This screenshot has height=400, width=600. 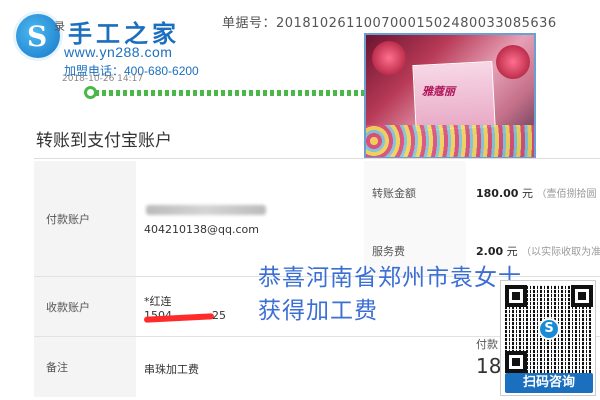 What do you see at coordinates (85, 367) in the screenshot?
I see `remark-label: 备注` at bounding box center [85, 367].